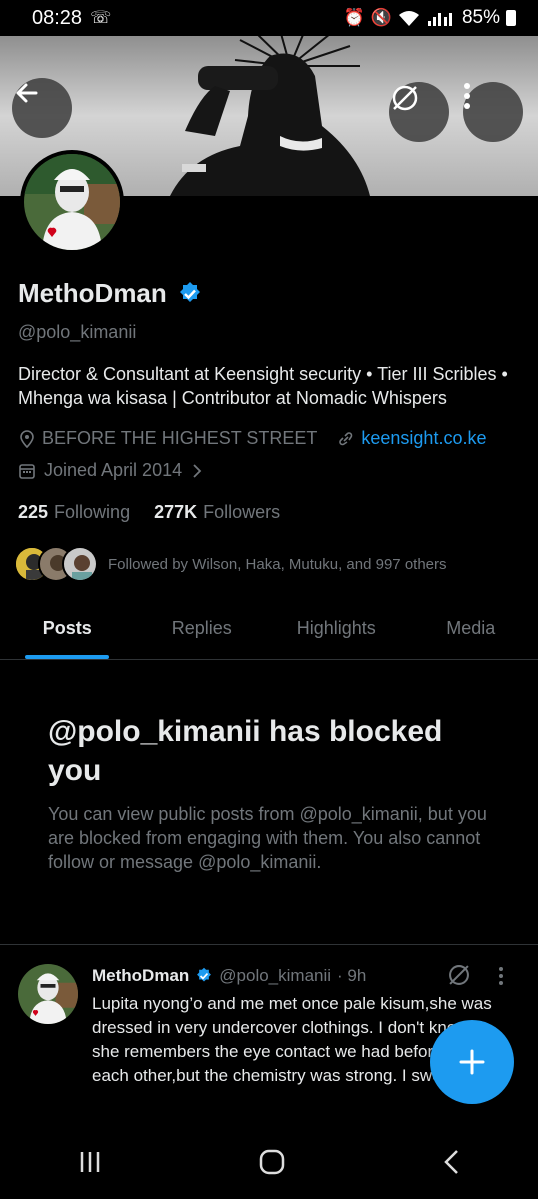 The width and height of the screenshot is (538, 1199). I want to click on followers-label: Followers, so click(242, 512).